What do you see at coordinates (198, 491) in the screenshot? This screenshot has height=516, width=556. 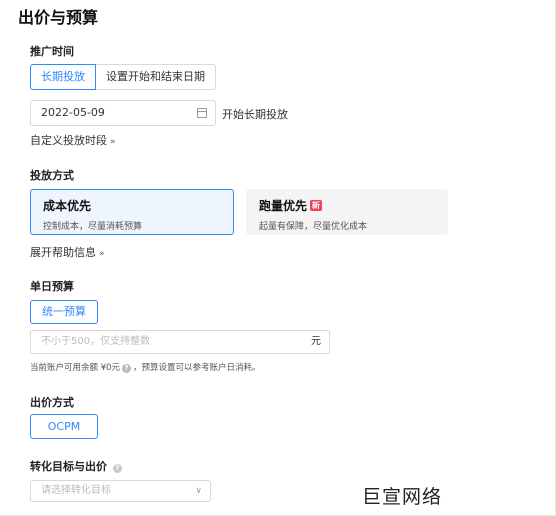 I see `chevron-down-icon: ∨` at bounding box center [198, 491].